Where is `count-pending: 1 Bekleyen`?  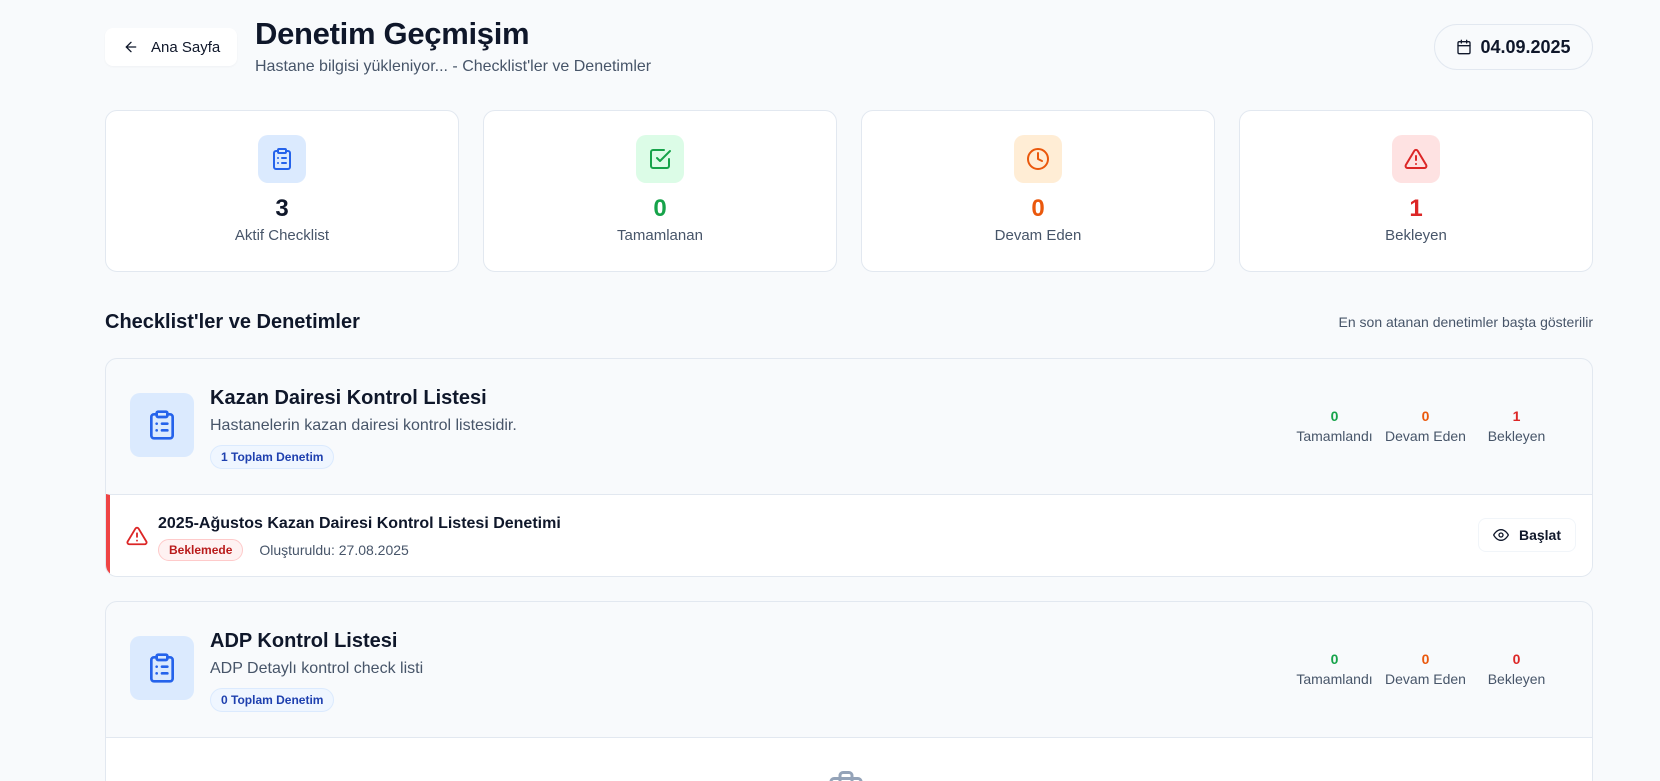 count-pending: 1 Bekleyen is located at coordinates (1516, 425).